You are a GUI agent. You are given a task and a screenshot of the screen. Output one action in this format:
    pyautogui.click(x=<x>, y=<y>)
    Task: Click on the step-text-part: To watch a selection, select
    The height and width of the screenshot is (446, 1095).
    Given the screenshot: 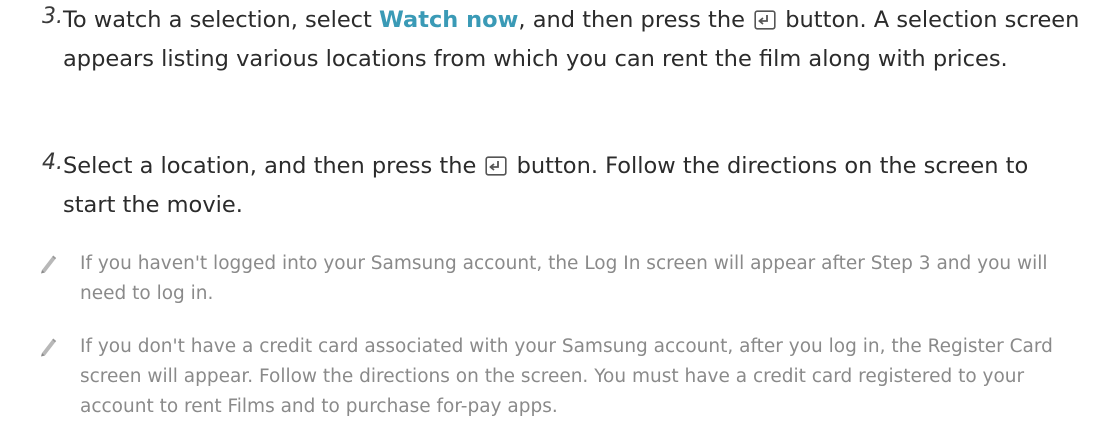 What is the action you would take?
    pyautogui.click(x=221, y=20)
    